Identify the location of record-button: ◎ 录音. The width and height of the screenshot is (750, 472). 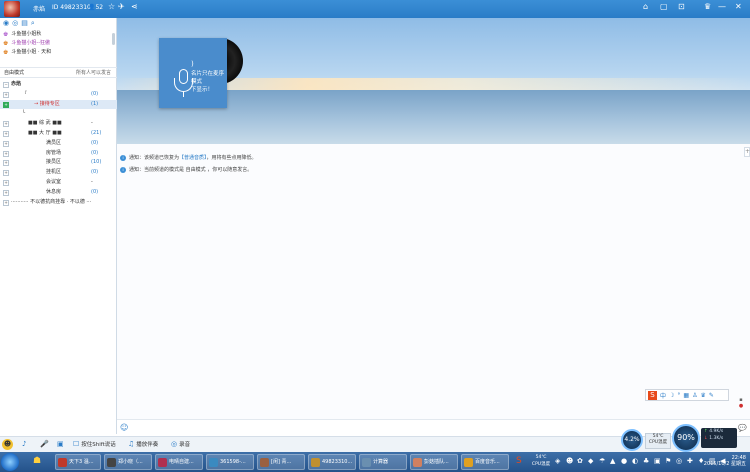
(180, 444).